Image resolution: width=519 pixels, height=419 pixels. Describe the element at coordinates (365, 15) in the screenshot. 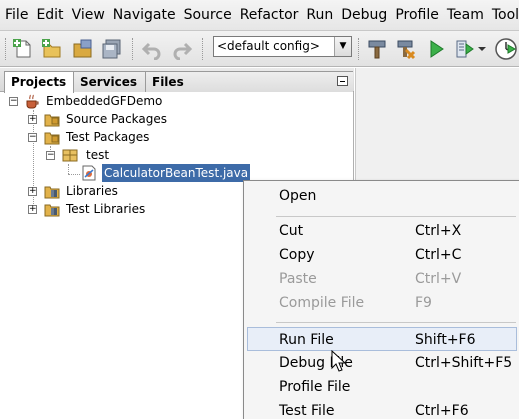

I see `menu-debug: Debug` at that location.